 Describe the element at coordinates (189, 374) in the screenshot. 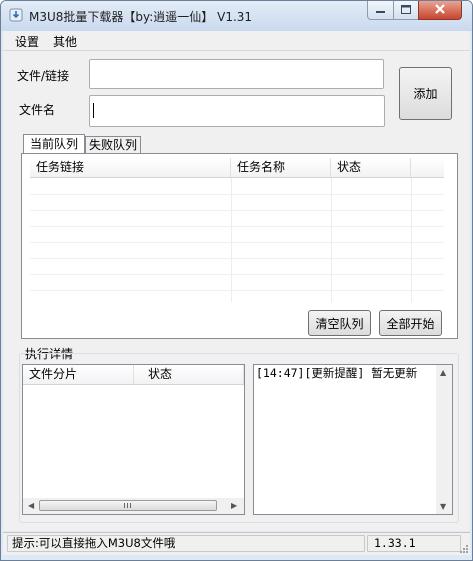

I see `col-segment-status: 状态` at that location.